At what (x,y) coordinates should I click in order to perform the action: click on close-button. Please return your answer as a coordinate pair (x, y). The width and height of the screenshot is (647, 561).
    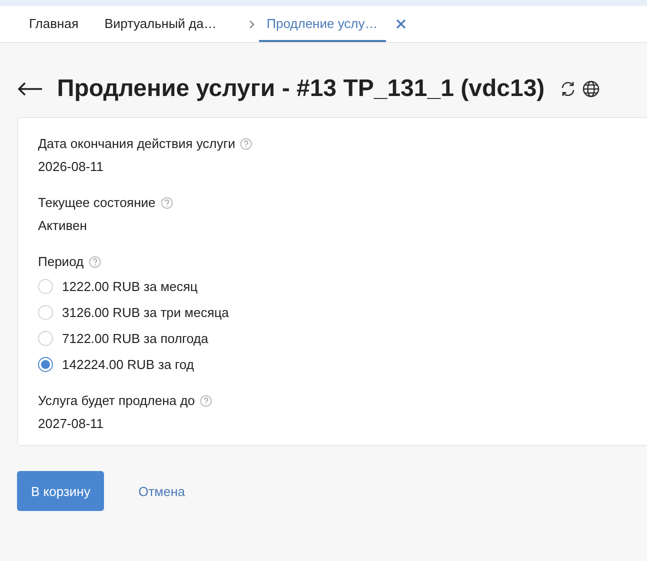
    Looking at the image, I should click on (401, 24).